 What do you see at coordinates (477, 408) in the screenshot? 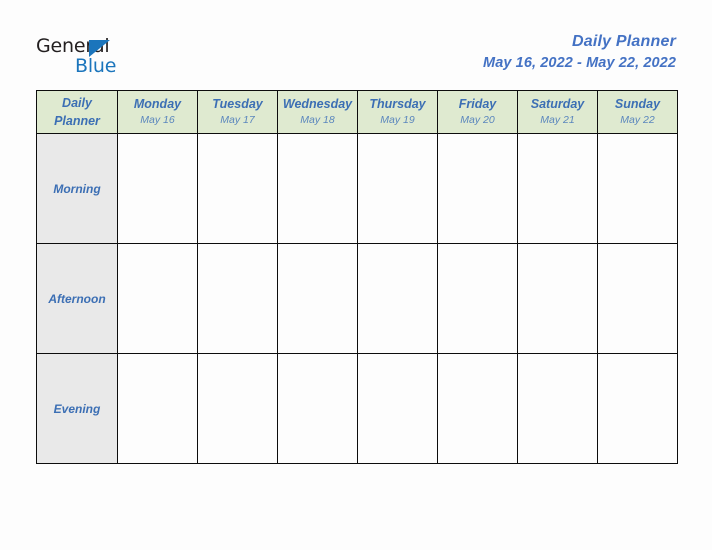
I see `slot-evening-friday` at bounding box center [477, 408].